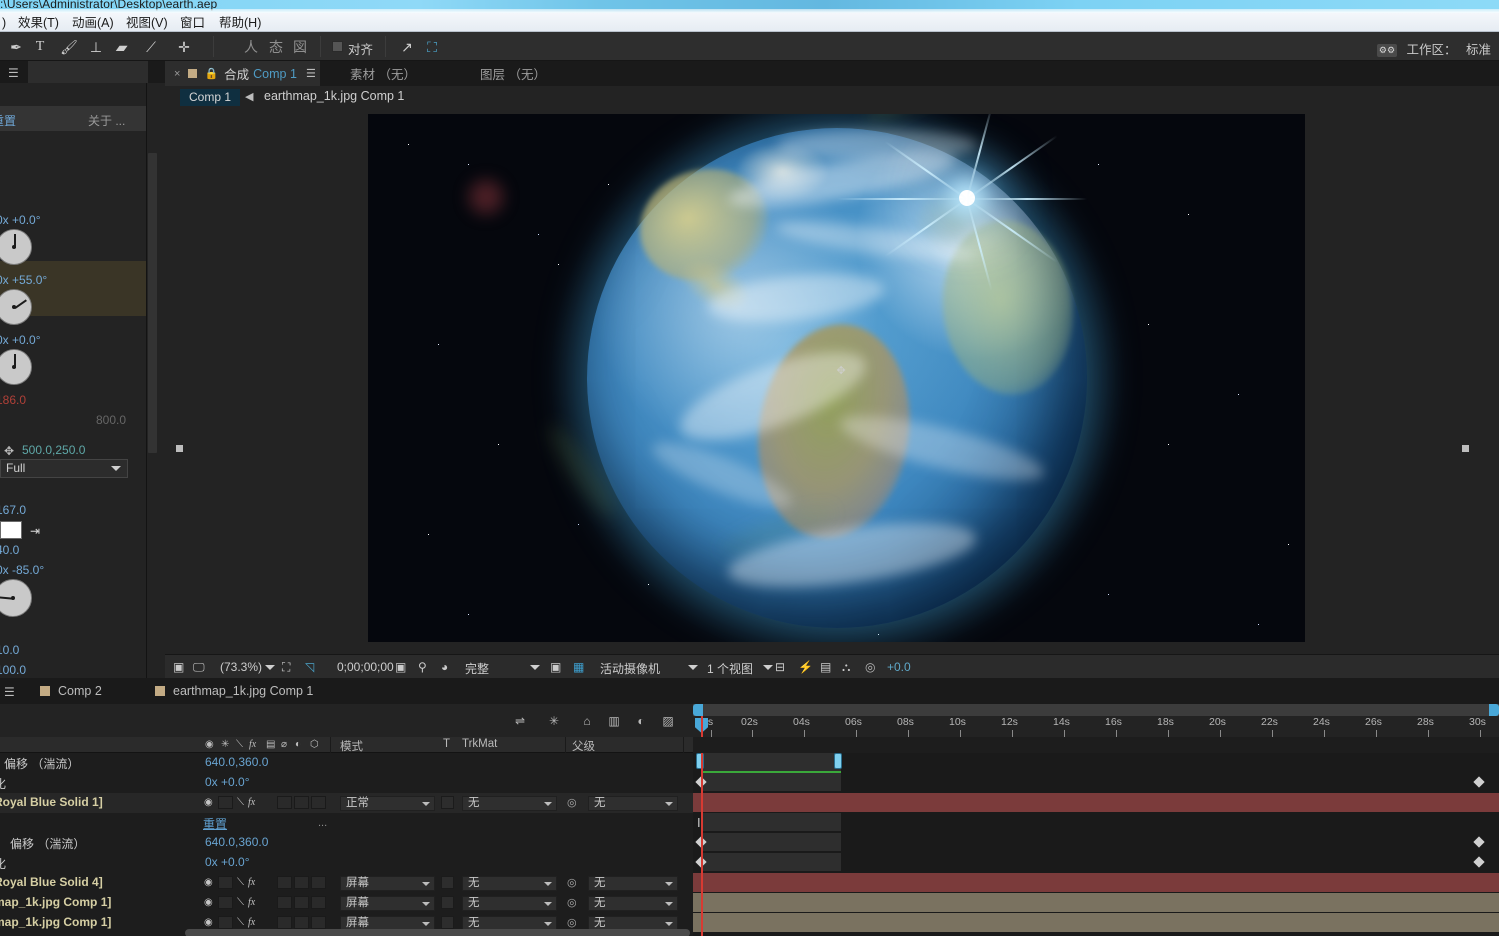  Describe the element at coordinates (614, 721) in the screenshot. I see `frame-blending-icon: ▥` at that location.